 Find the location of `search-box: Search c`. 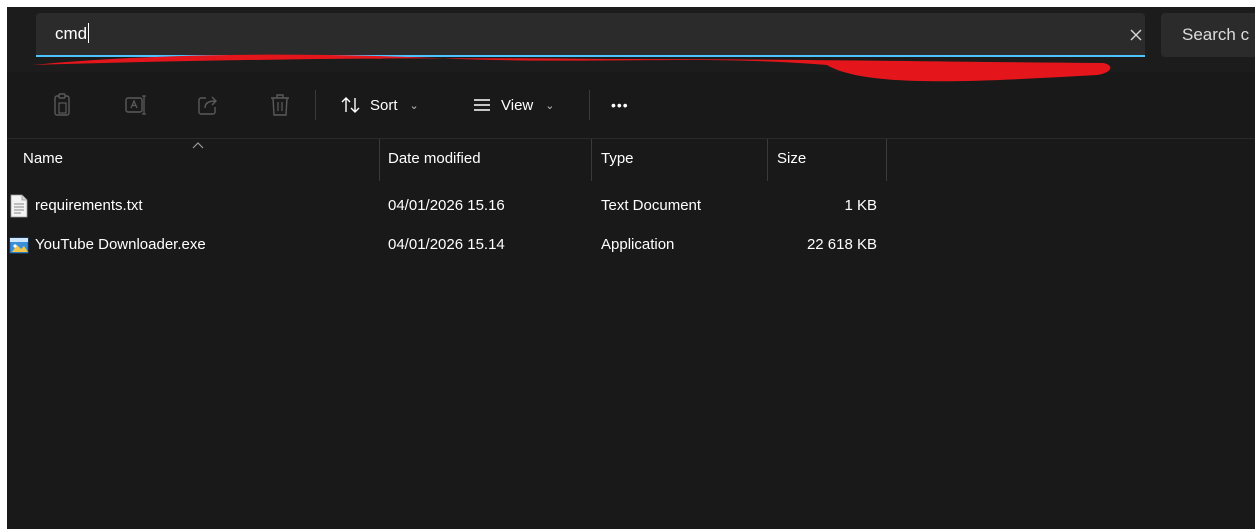

search-box: Search c is located at coordinates (1208, 35).